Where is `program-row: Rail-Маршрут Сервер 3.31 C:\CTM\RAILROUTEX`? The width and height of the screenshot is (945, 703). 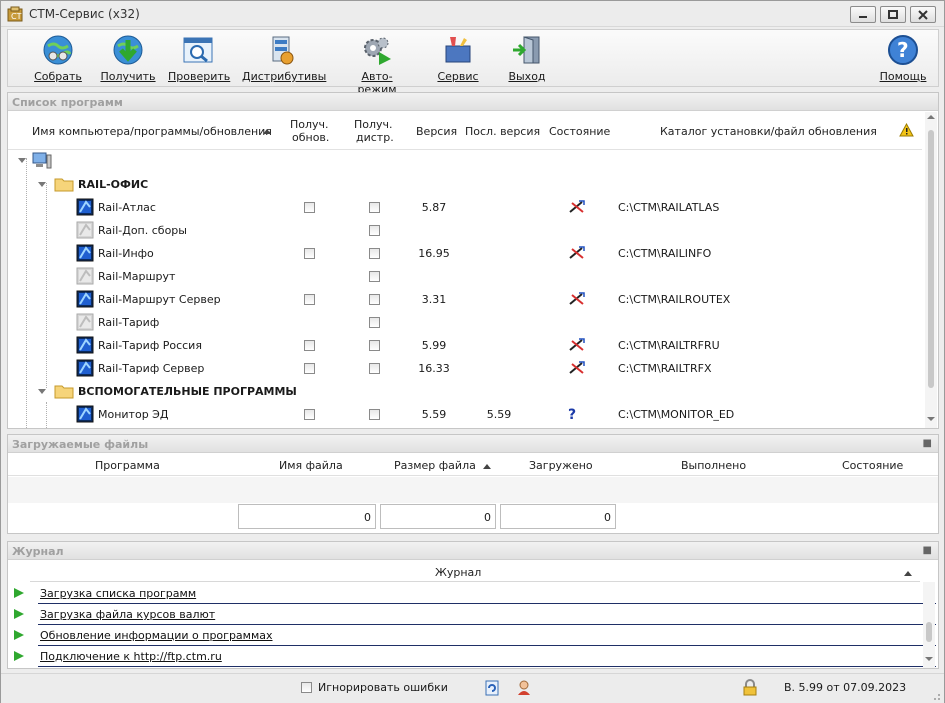
program-row: Rail-Маршрут Сервер 3.31 C:\CTM\RAILROUTEX is located at coordinates (465, 299).